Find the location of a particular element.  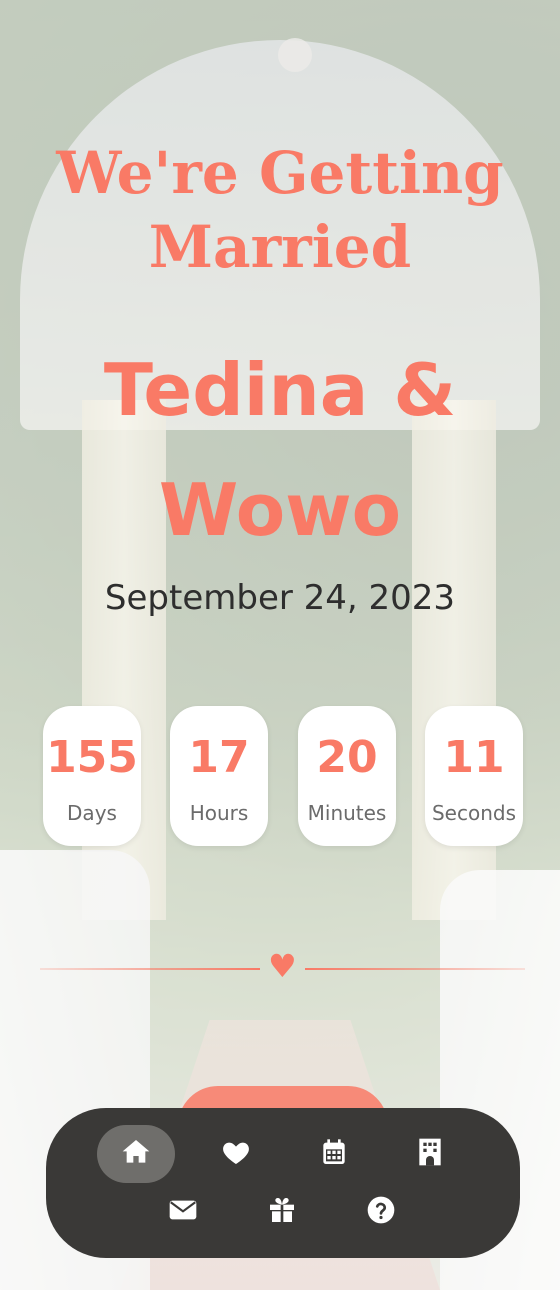

nav-venue-button is located at coordinates (430, 1154).